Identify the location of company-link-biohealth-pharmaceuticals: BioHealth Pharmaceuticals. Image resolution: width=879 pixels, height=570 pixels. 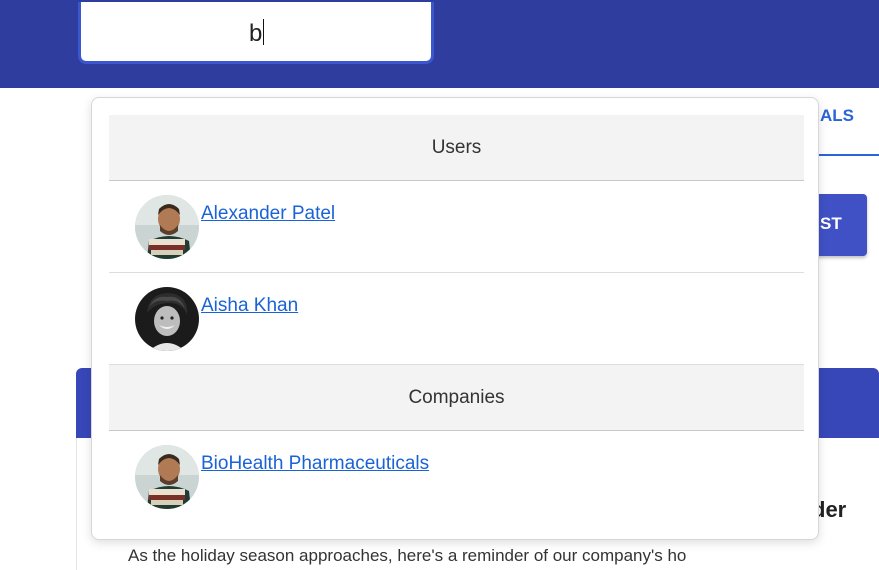
(315, 464).